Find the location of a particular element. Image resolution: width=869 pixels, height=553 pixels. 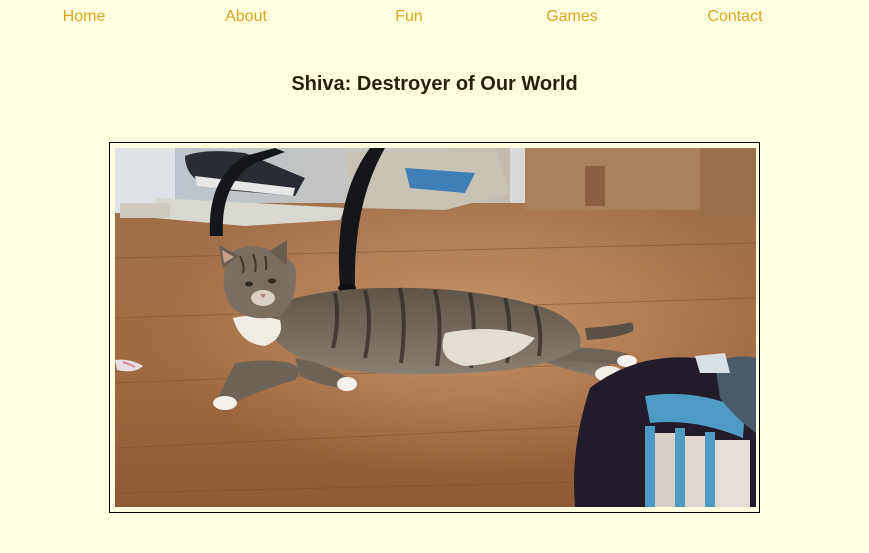

nav-link-home: Home is located at coordinates (84, 17).